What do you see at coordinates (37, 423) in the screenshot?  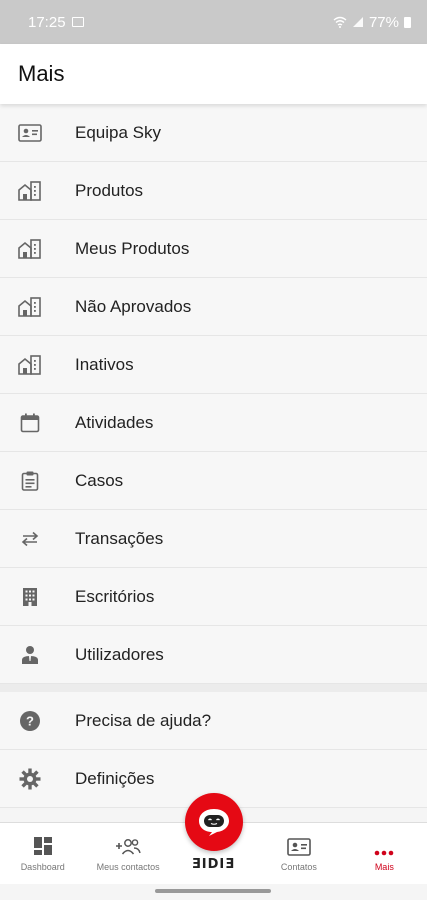 I see `calendar-icon` at bounding box center [37, 423].